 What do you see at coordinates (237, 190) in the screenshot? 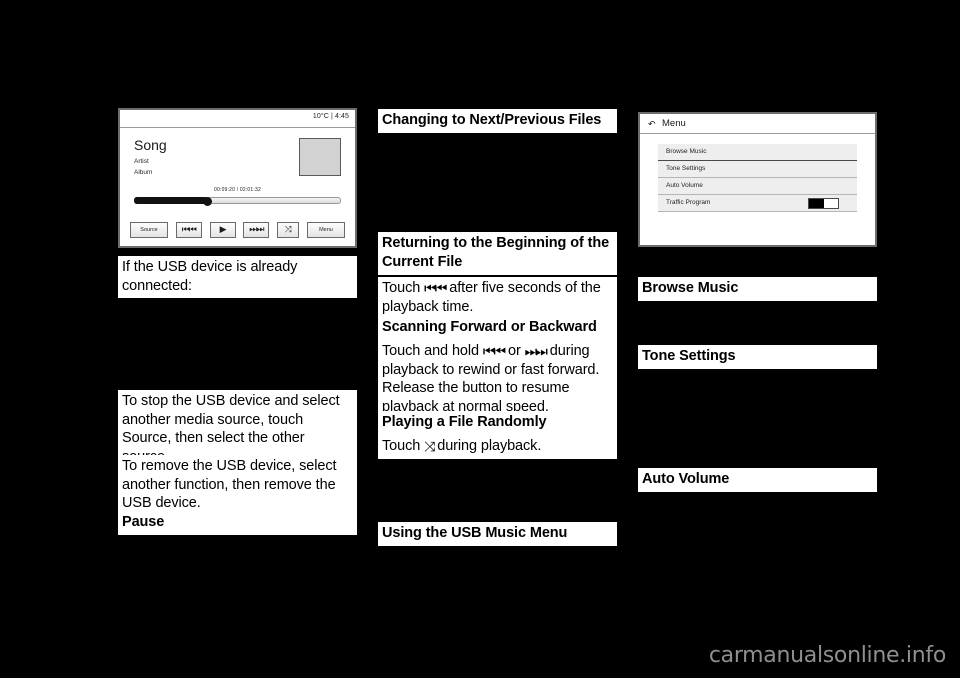
I see `playback-time-readout: 00:09:20 / 02:01:32` at bounding box center [237, 190].